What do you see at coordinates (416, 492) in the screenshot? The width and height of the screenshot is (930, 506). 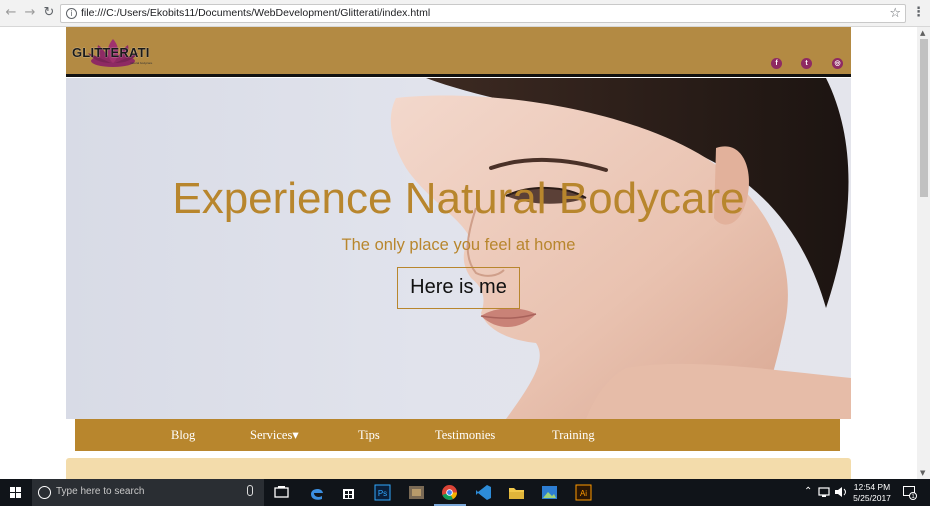 I see `app-icon` at bounding box center [416, 492].